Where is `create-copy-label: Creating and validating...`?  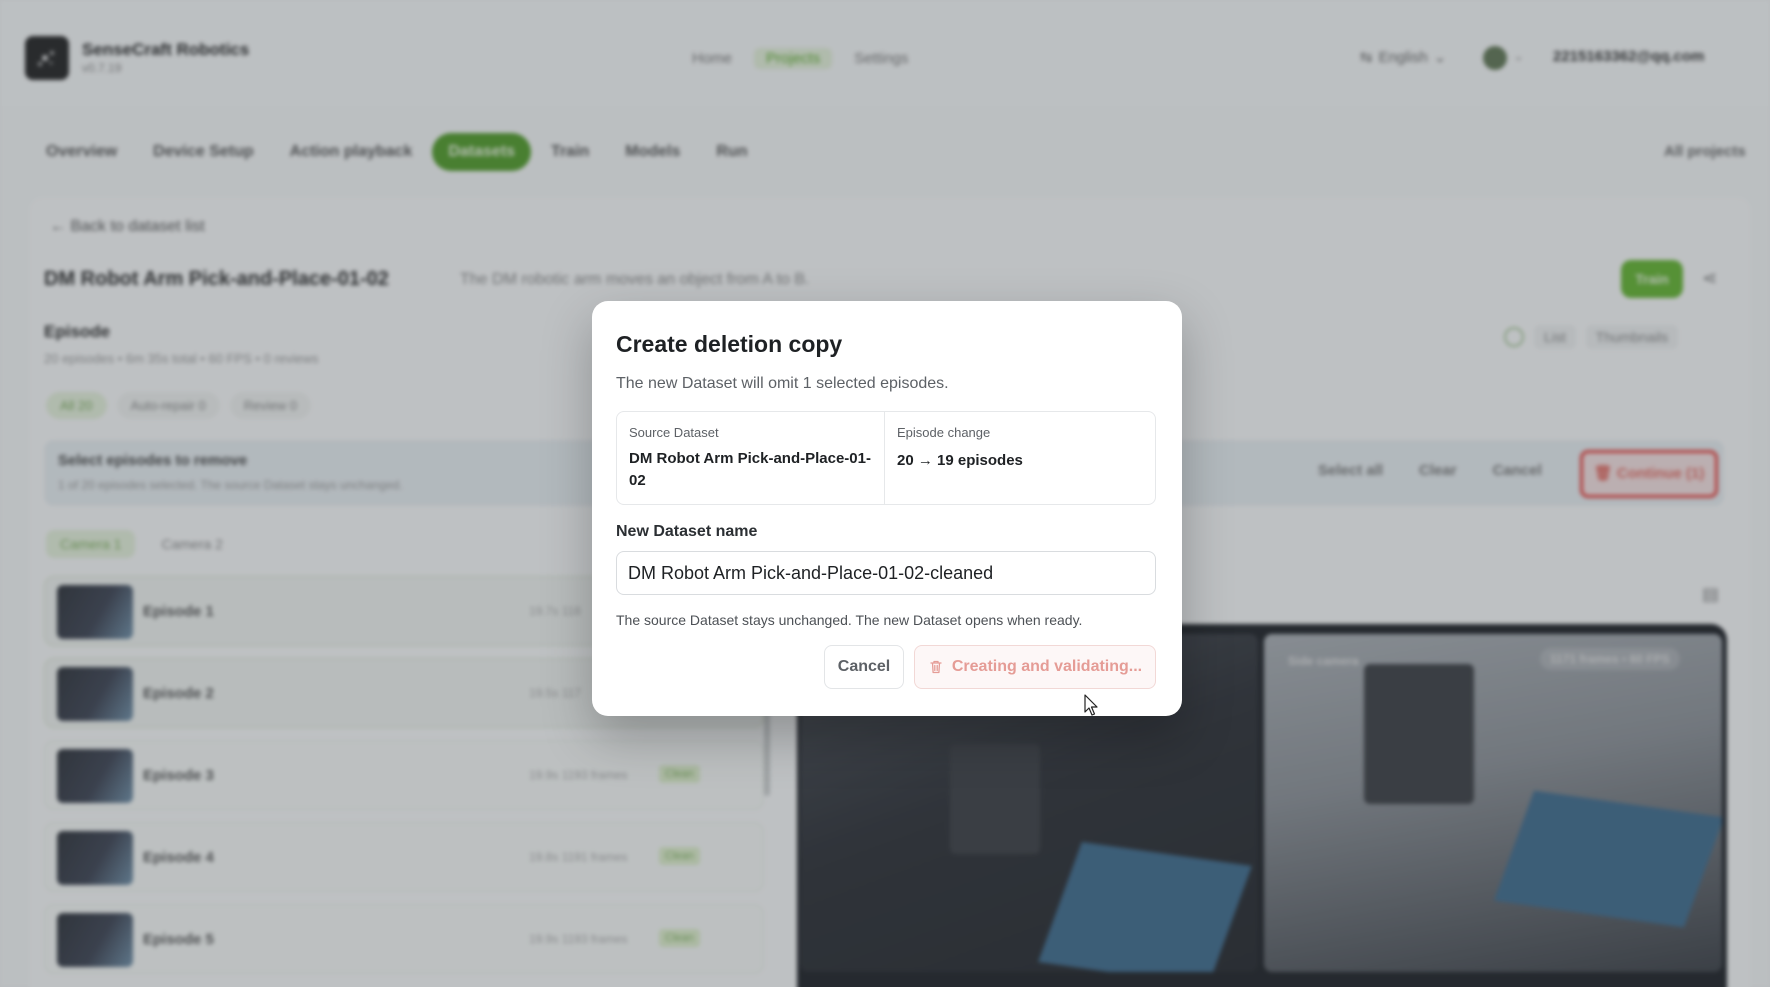 create-copy-label: Creating and validating... is located at coordinates (1047, 666).